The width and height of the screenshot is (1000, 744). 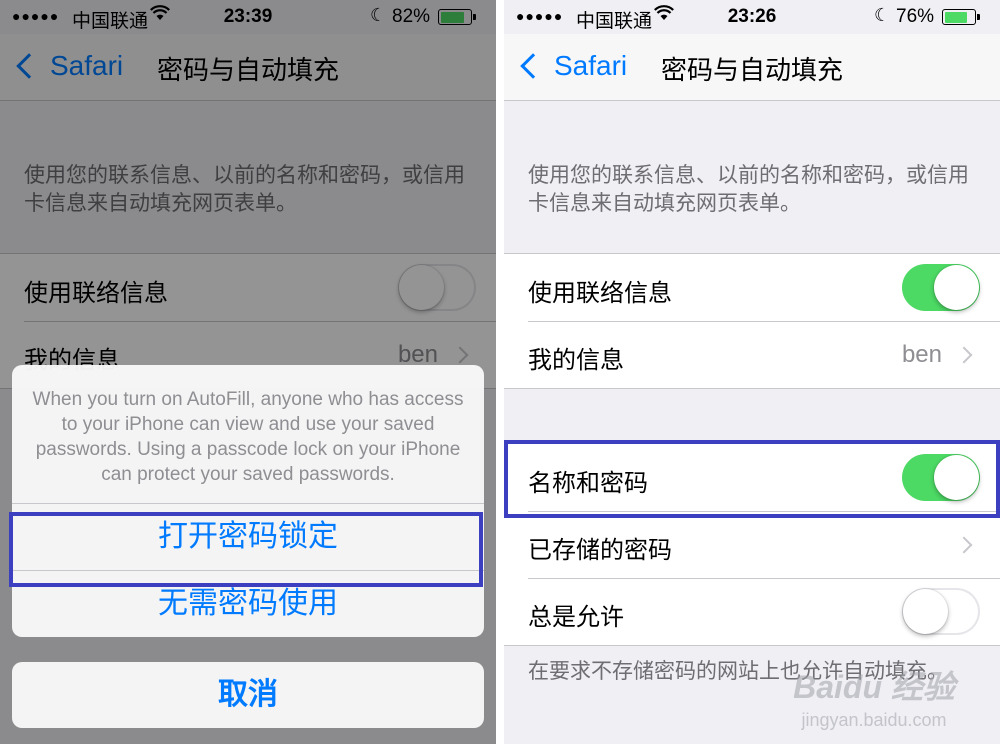 What do you see at coordinates (752, 544) in the screenshot?
I see `setting-row-saved-passwords: 已存储的密码` at bounding box center [752, 544].